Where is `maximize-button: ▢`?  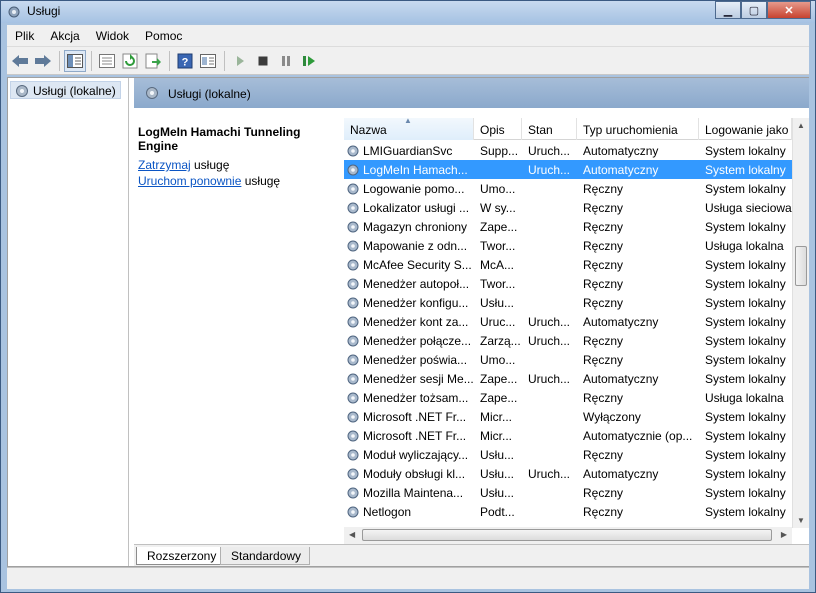 maximize-button: ▢ is located at coordinates (754, 10).